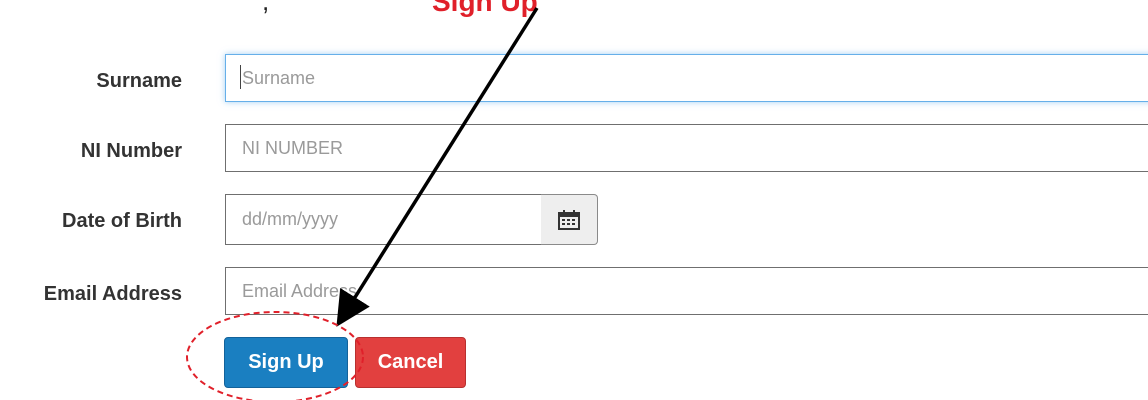 This screenshot has width=1148, height=400. What do you see at coordinates (686, 148) in the screenshot?
I see `ni-number-input` at bounding box center [686, 148].